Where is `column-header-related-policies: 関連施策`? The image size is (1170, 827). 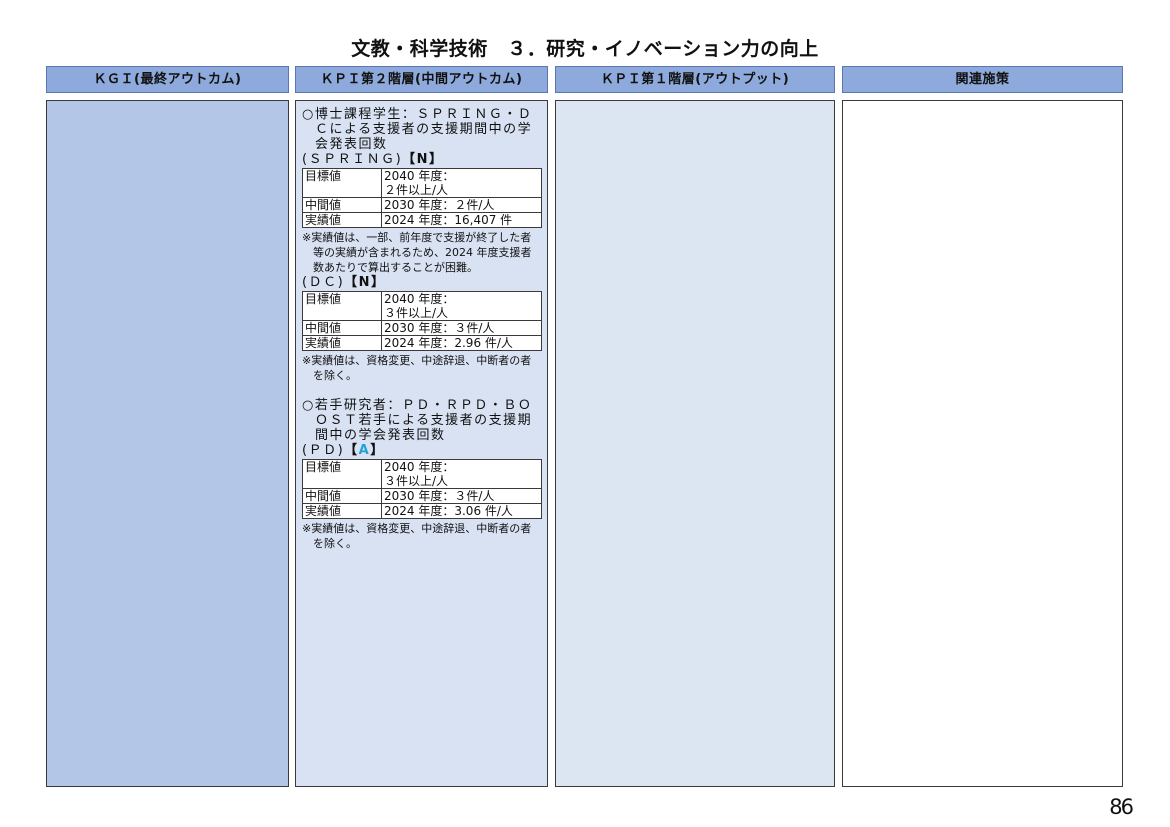 column-header-related-policies: 関連施策 is located at coordinates (982, 79).